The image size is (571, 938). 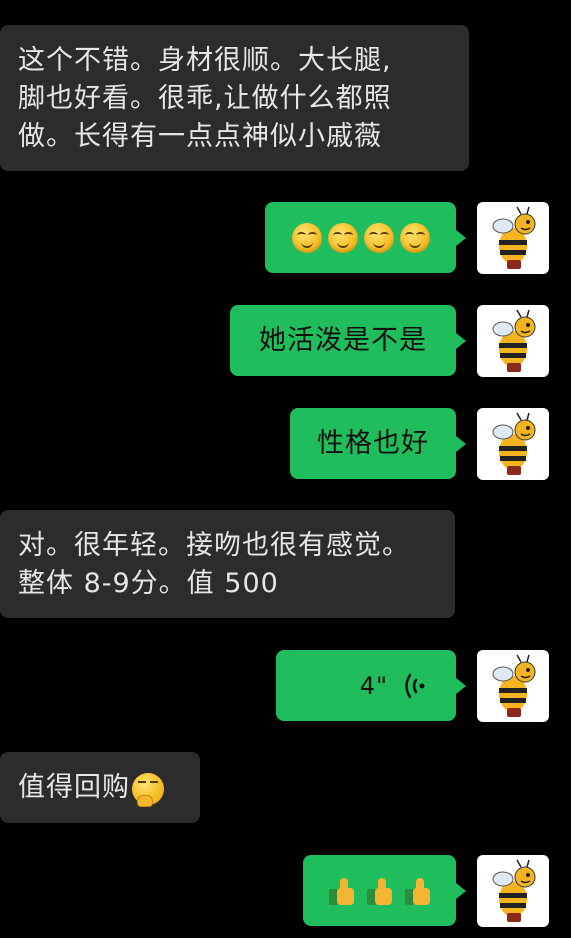 What do you see at coordinates (227, 564) in the screenshot?
I see `incoming-message-bubble: 对。很年轻。接吻也很有感觉。 整体 8-9分。值 500` at bounding box center [227, 564].